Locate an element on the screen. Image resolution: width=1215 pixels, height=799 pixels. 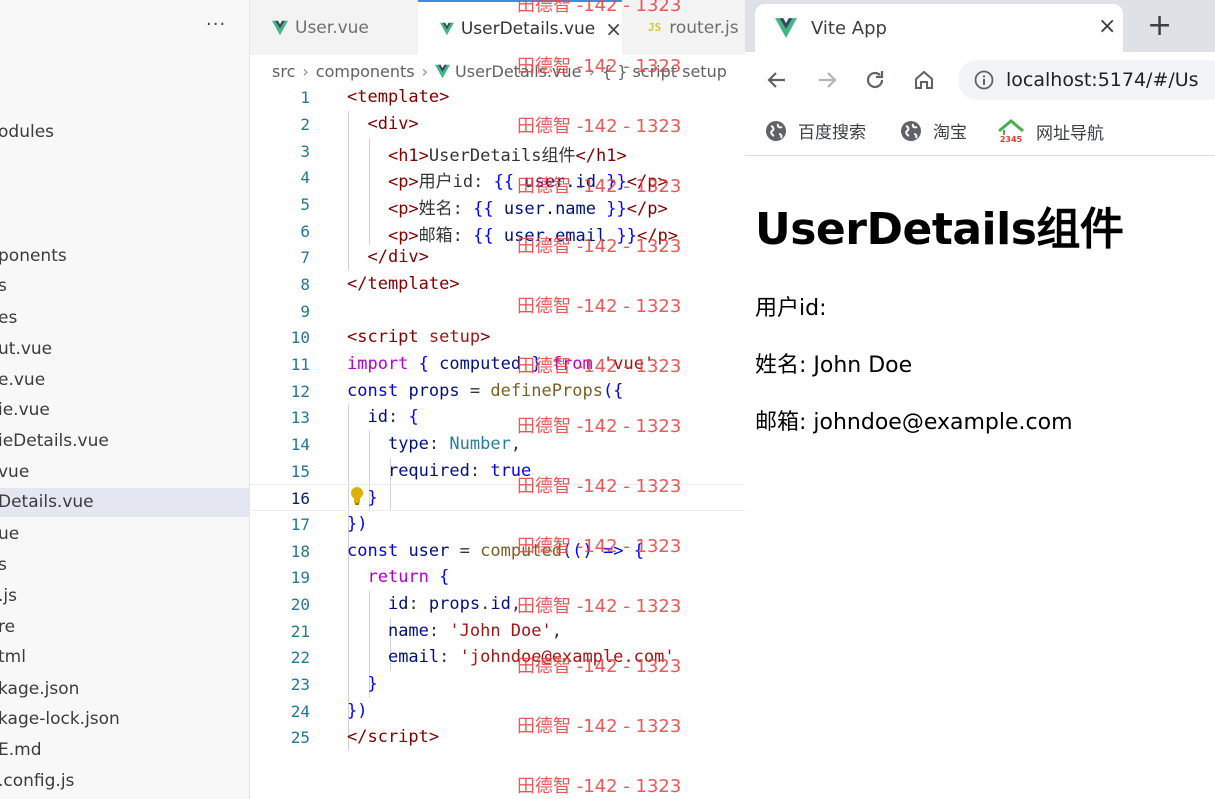
breadcrumb-item: src is located at coordinates (283, 71).